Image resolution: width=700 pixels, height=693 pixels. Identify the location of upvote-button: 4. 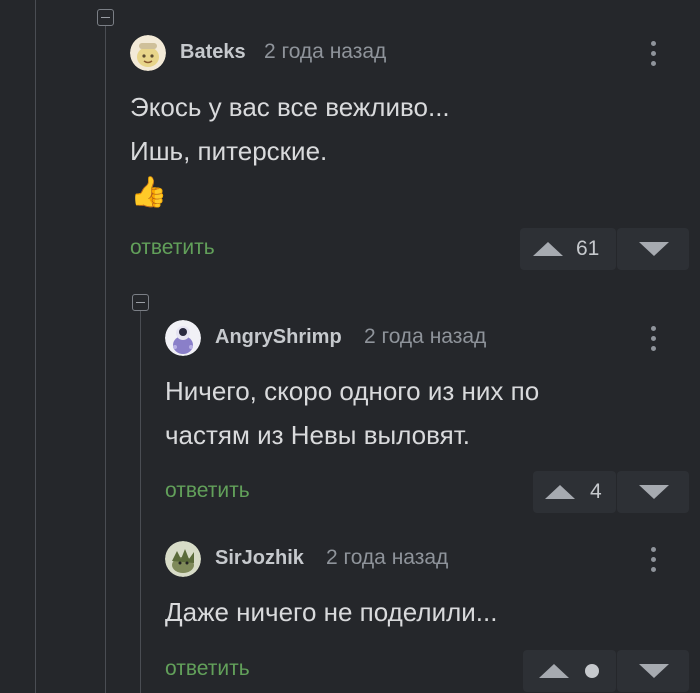
(574, 492).